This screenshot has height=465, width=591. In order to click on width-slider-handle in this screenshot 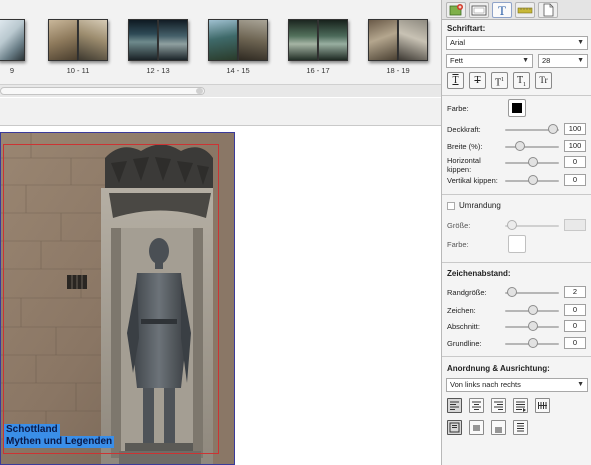, I will do `click(520, 146)`.